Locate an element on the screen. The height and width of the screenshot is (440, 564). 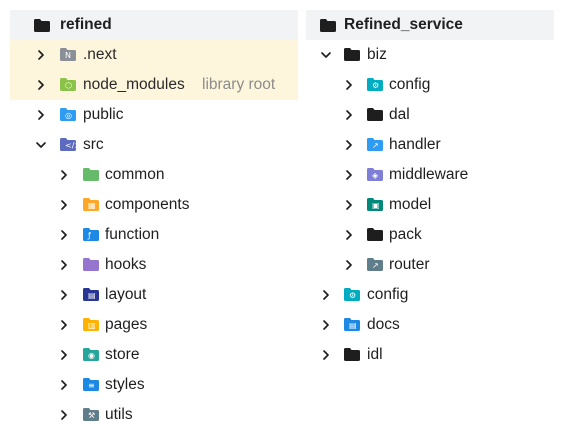
tree-node-label: middleware is located at coordinates (429, 174).